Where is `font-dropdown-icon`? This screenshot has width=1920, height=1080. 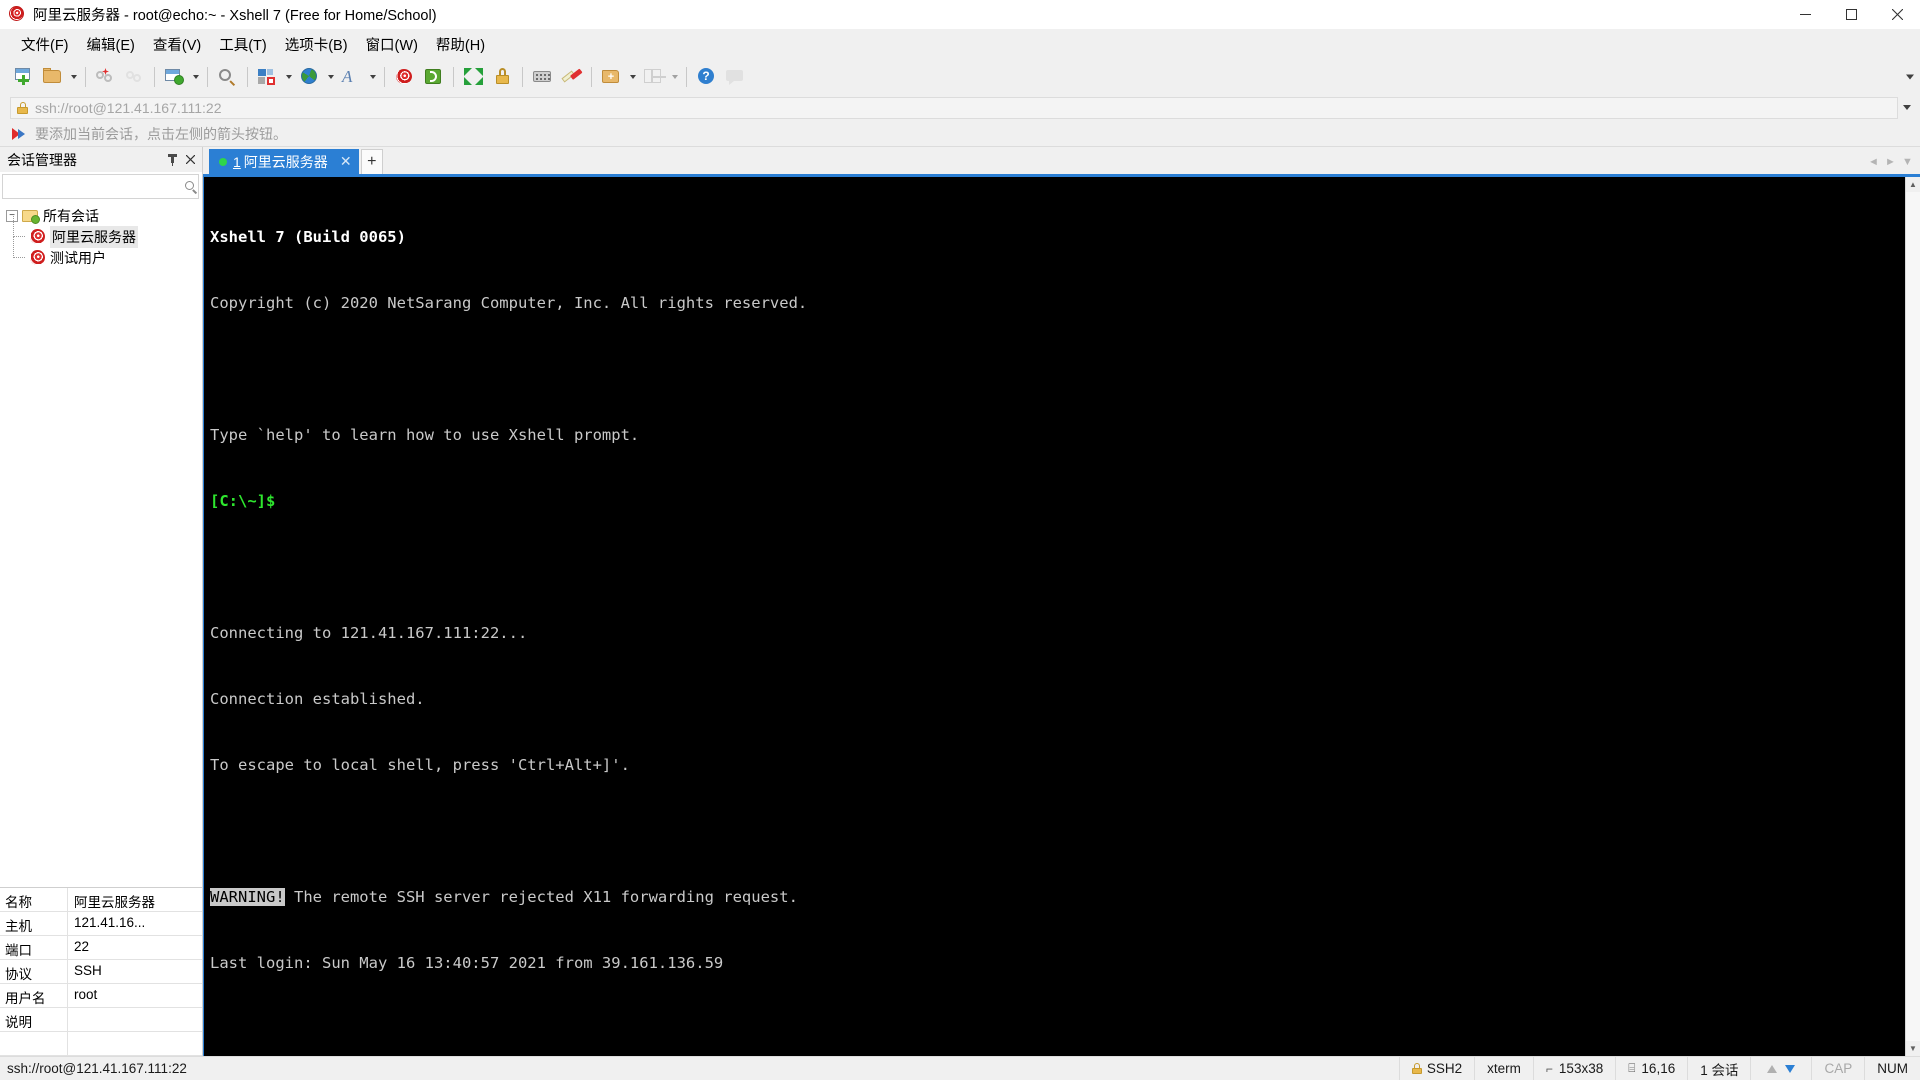
font-dropdown-icon is located at coordinates (372, 76).